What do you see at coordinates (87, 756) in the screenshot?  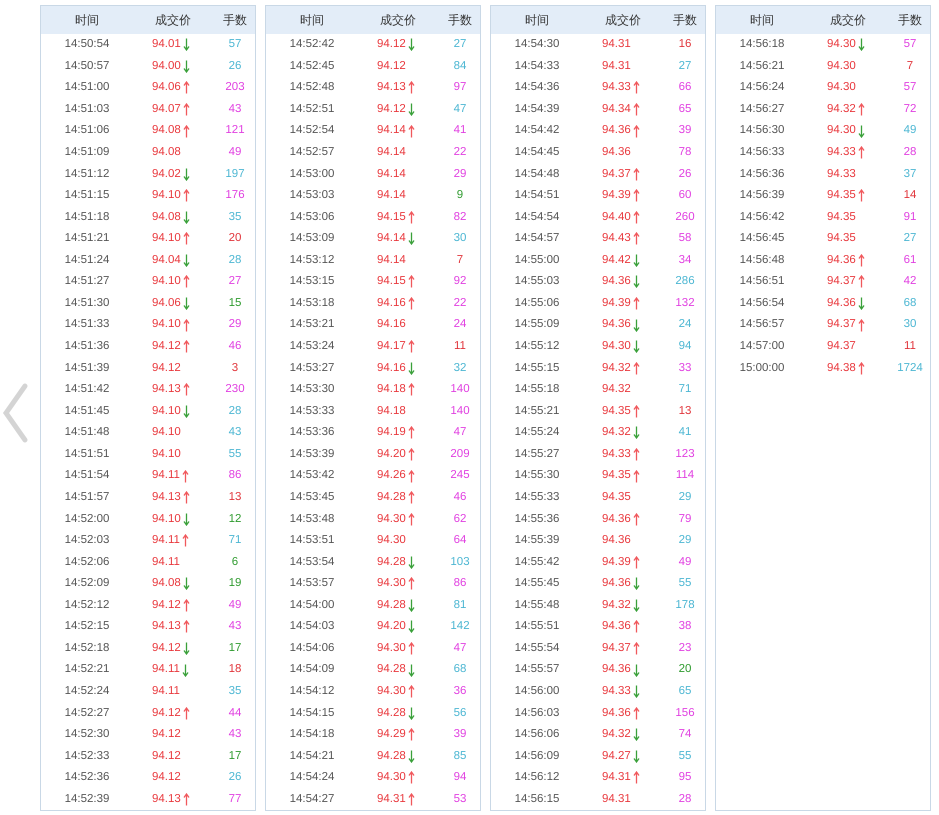 I see `time-cell-text: 14:52:33` at bounding box center [87, 756].